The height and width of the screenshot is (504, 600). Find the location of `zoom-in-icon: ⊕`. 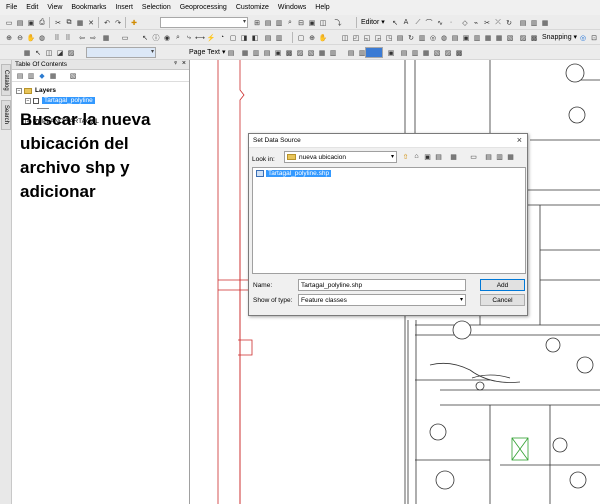

zoom-in-icon: ⊕ is located at coordinates (9, 37).